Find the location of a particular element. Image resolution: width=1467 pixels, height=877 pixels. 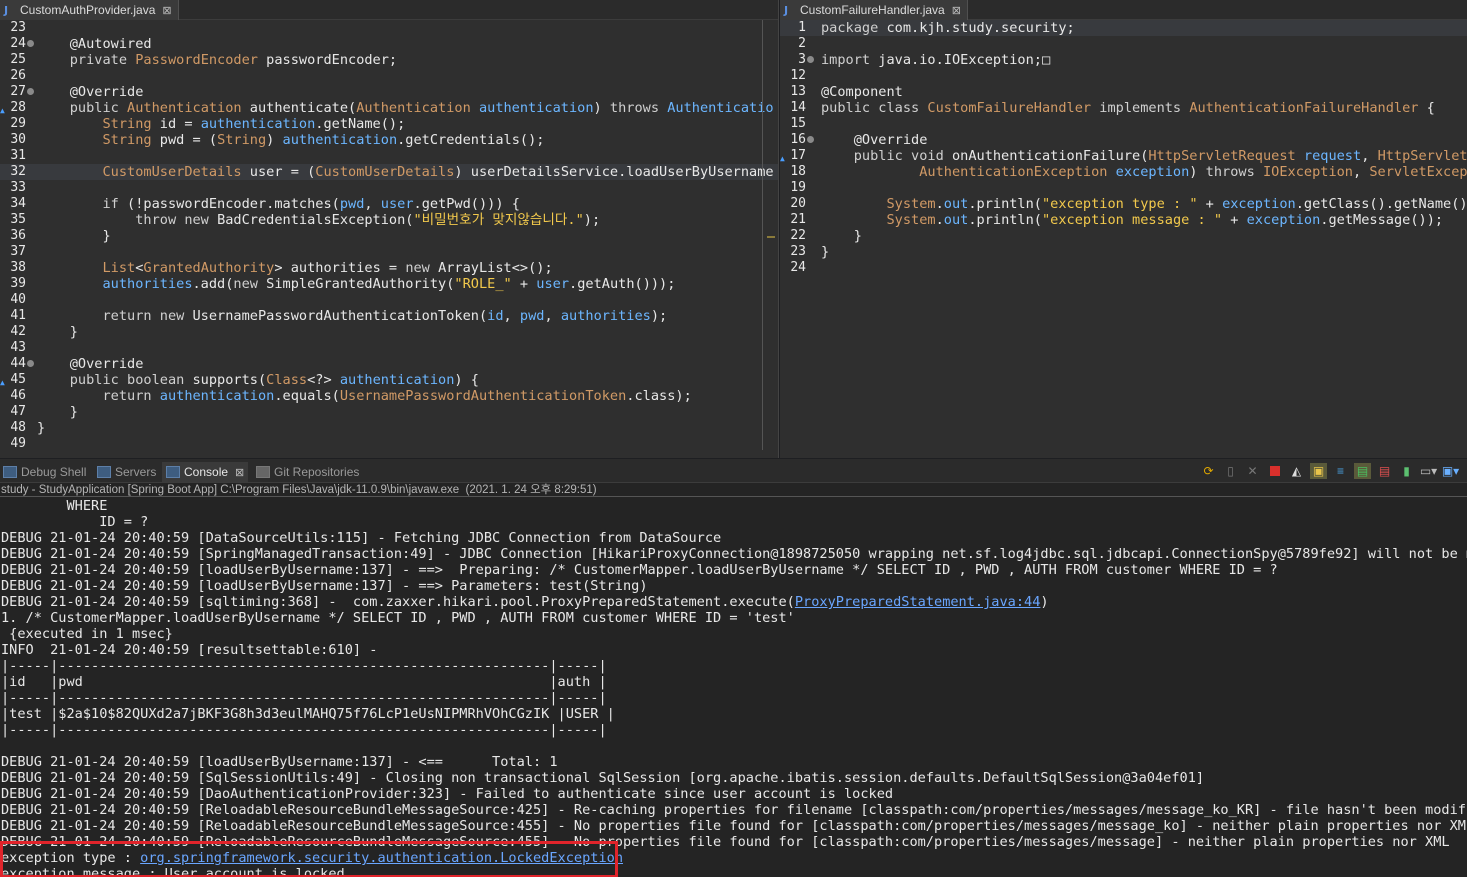

show-on-stderr-icon: ▤ is located at coordinates (1384, 471).